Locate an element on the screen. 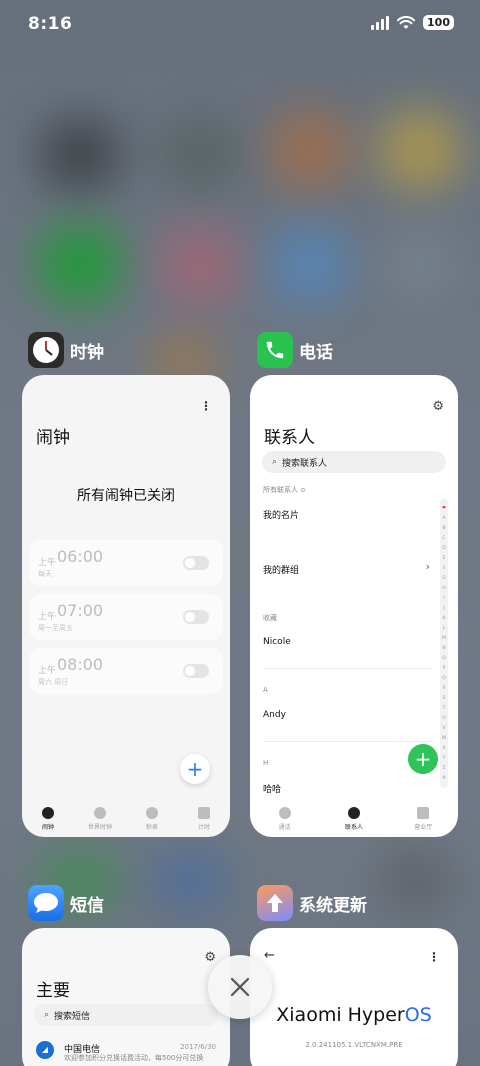 The image size is (480, 1066). alarm-time: 07:00 is located at coordinates (80, 610).